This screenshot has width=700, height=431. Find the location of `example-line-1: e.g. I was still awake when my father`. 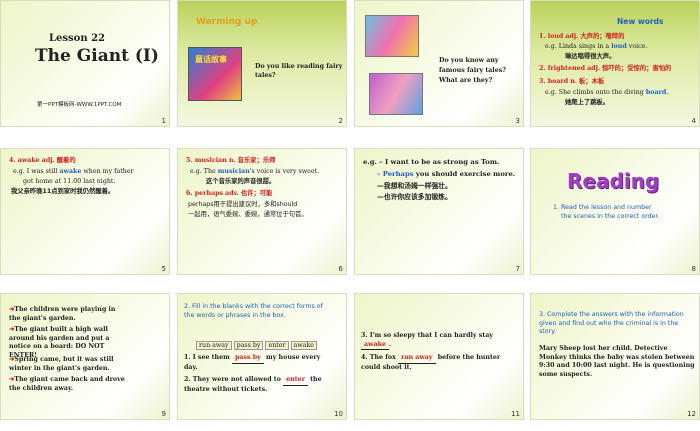

example-line-1: e.g. I was still awake when my father is located at coordinates (73, 171).